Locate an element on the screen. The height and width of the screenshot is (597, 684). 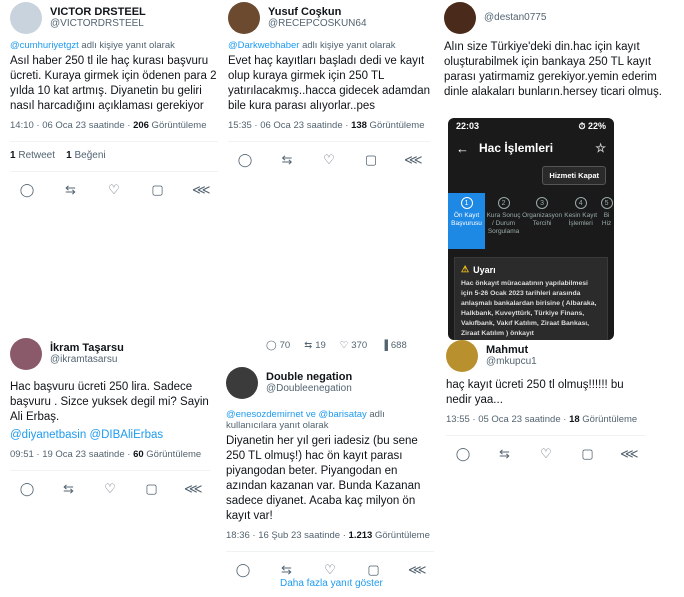
reply-mention: @cumhuriyetgzt is located at coordinates (44, 45).